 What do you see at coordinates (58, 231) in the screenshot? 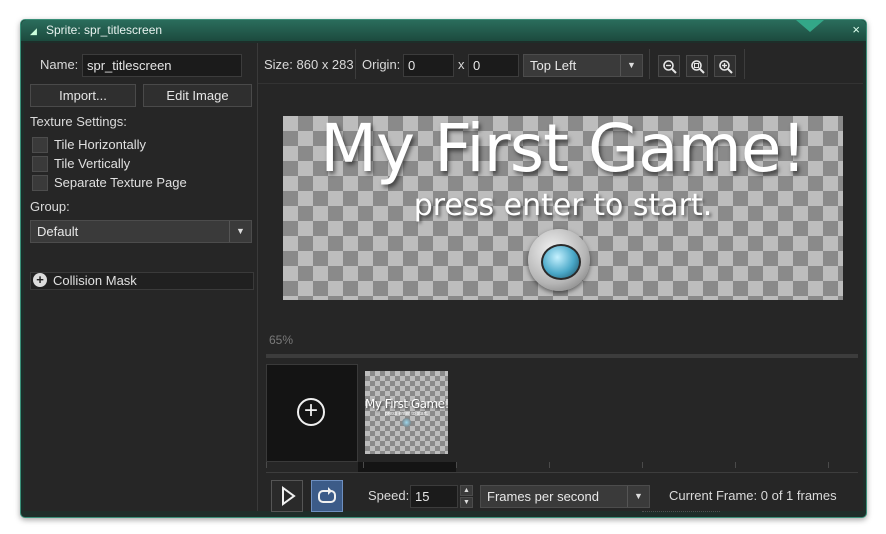
I see `group-dropdown-value: Default` at bounding box center [58, 231].